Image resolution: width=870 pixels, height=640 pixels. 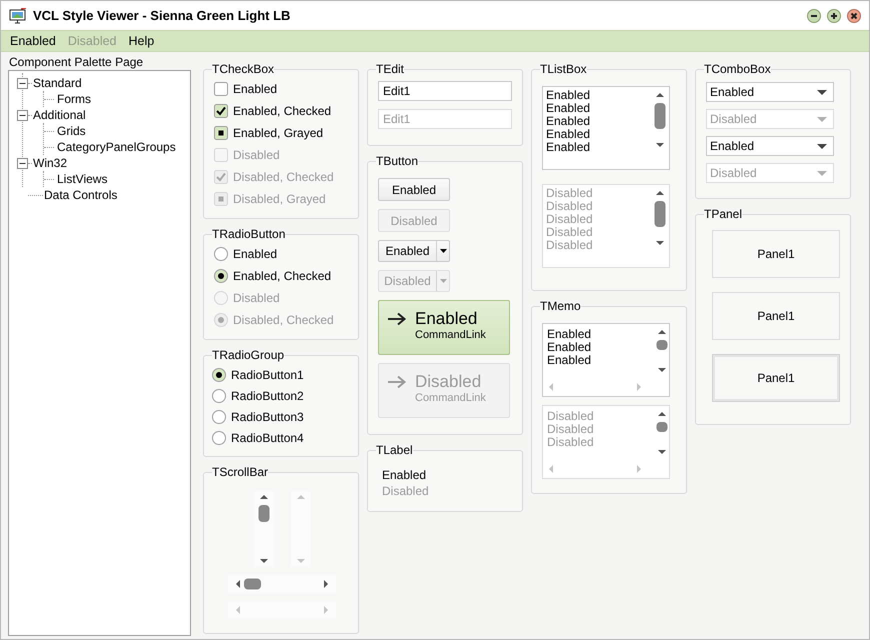 I want to click on command-link: Disabled CommandLink, so click(x=444, y=390).